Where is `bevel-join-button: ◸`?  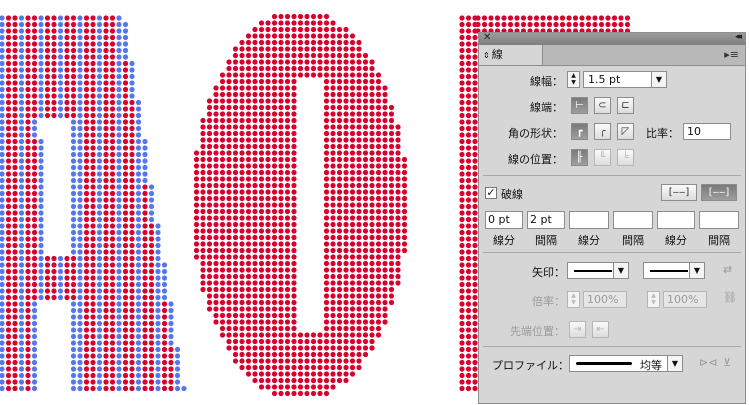
bevel-join-button: ◸ is located at coordinates (625, 131).